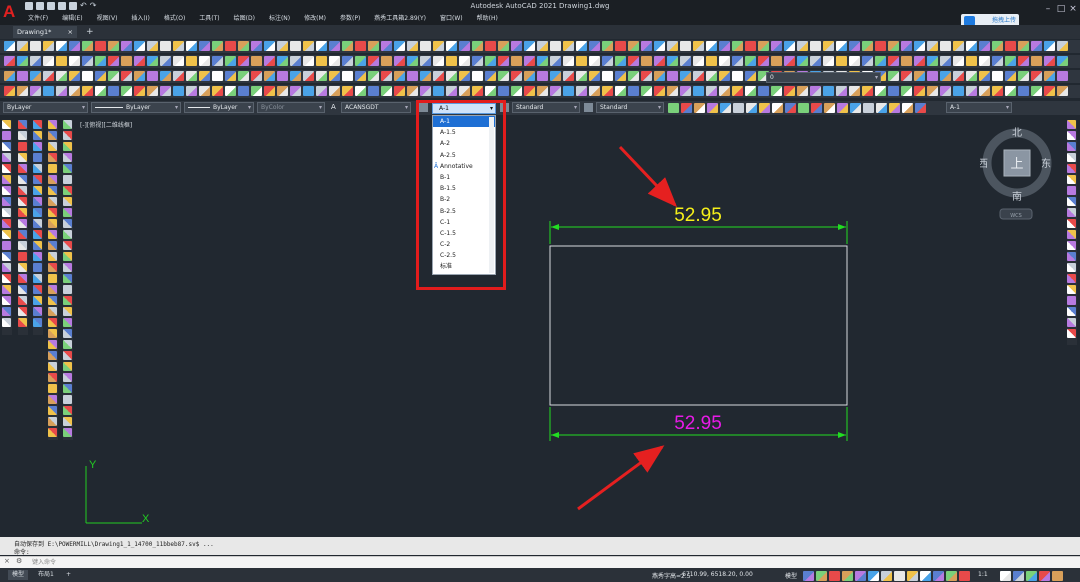 Image resolution: width=1080 pixels, height=582 pixels. What do you see at coordinates (540, 562) in the screenshot?
I see `command-input` at bounding box center [540, 562].